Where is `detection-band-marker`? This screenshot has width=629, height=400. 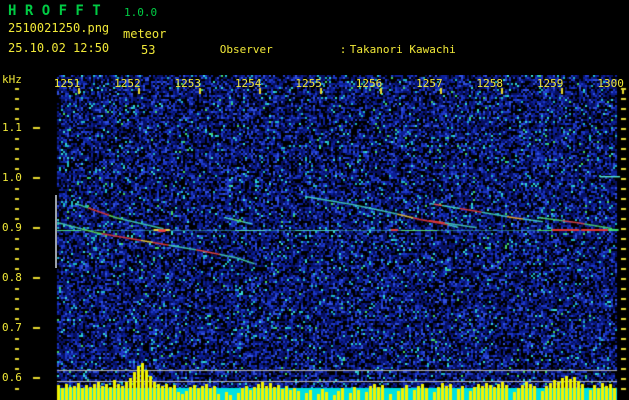 detection-band-marker is located at coordinates (56, 231).